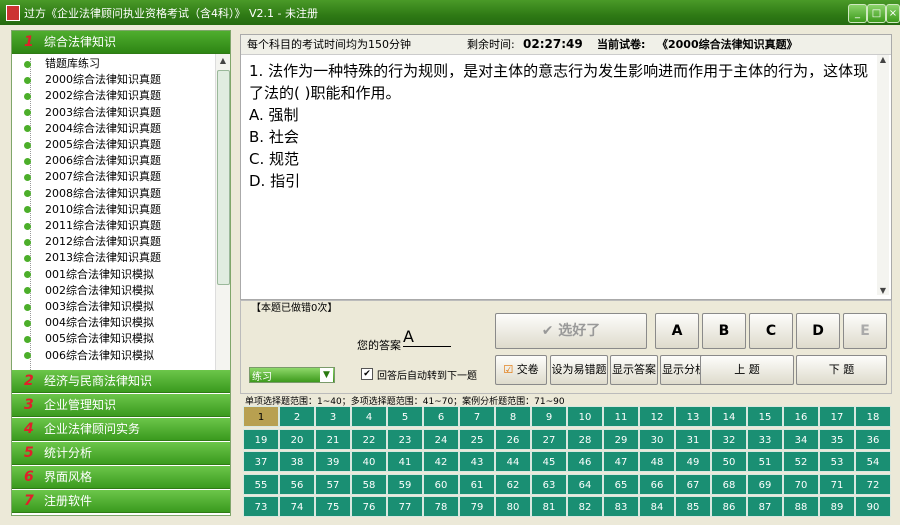 Image resolution: width=900 pixels, height=525 pixels. Describe the element at coordinates (369, 416) in the screenshot. I see `question-number-button: 4` at that location.